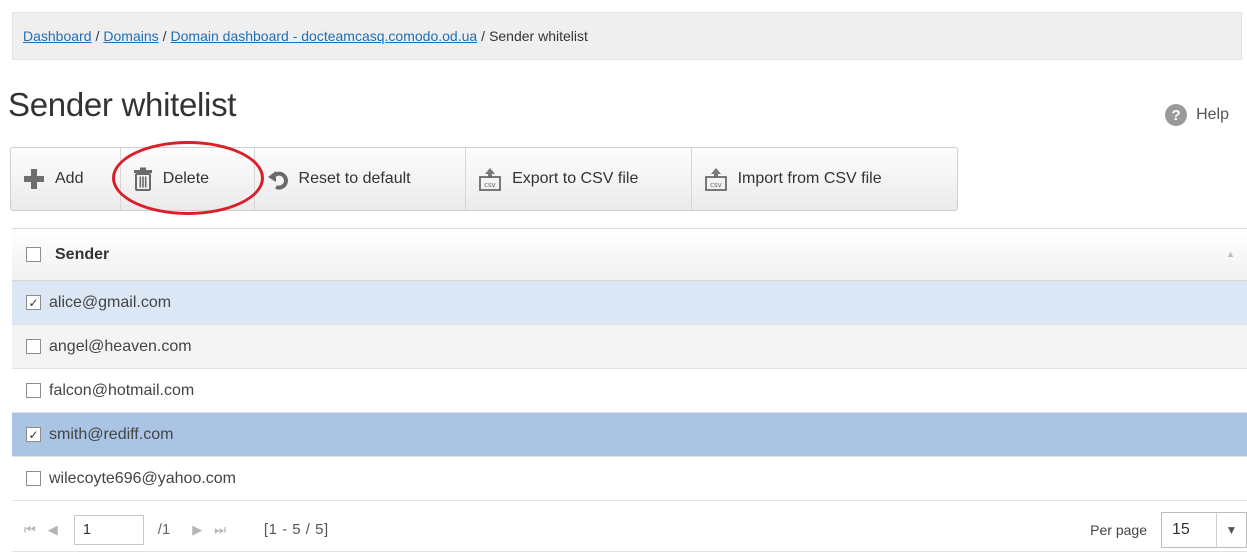  I want to click on reset-label: Reset to default, so click(354, 178).